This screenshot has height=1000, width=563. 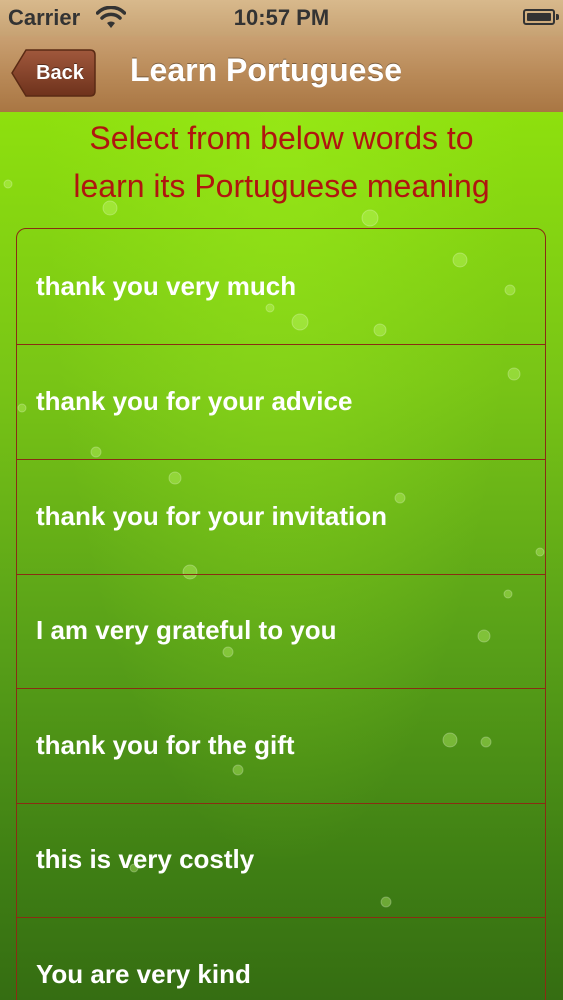 What do you see at coordinates (281, 958) in the screenshot?
I see `list-item: You are very kind` at bounding box center [281, 958].